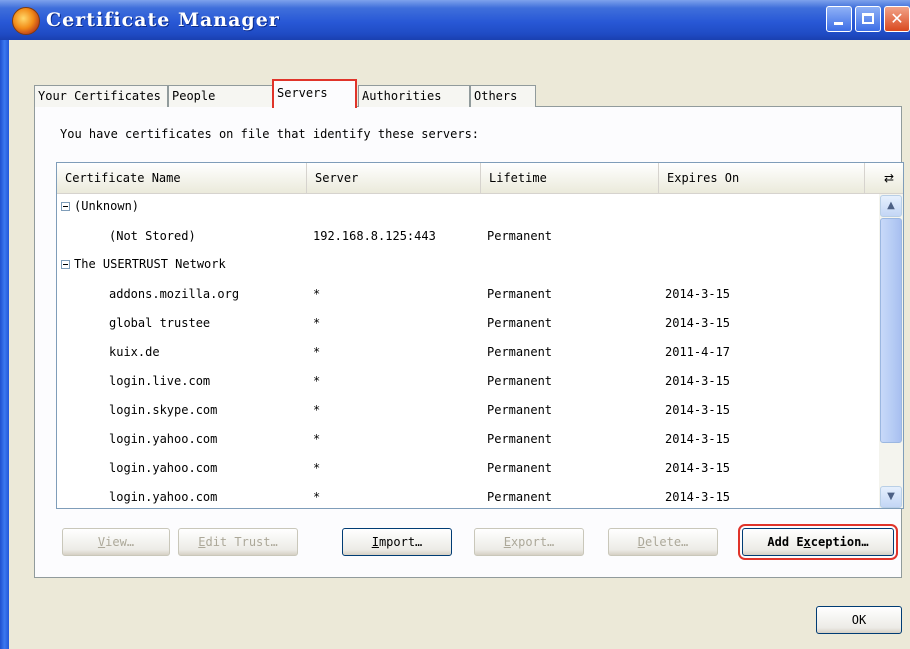 This screenshot has height=649, width=910. I want to click on certificate-name-cell: global trustee, so click(160, 323).